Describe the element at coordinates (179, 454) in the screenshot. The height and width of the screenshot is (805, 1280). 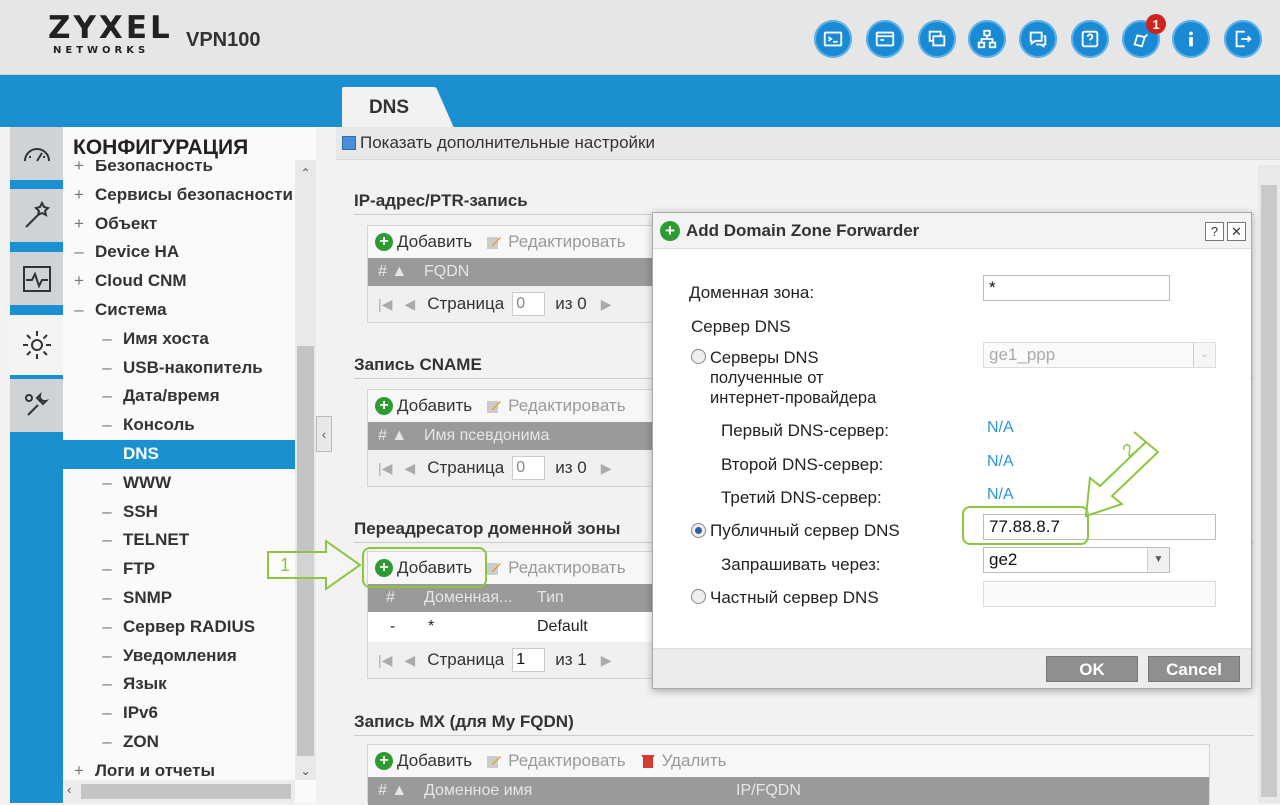
I see `nav-item-dns: DNS` at that location.